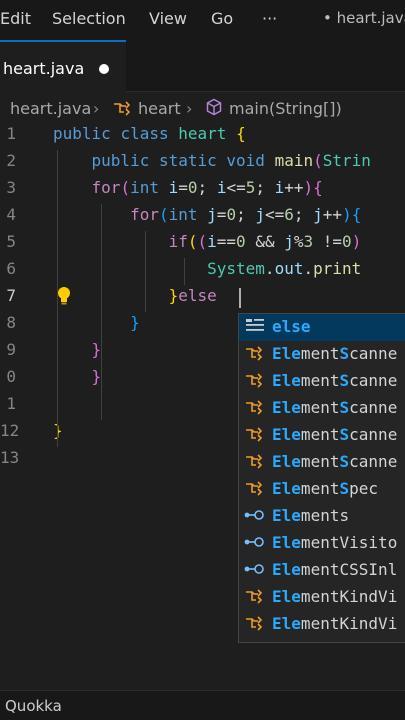 The height and width of the screenshot is (720, 405). Describe the element at coordinates (202, 66) in the screenshot. I see `editor-tab-strip: heart.java` at that location.